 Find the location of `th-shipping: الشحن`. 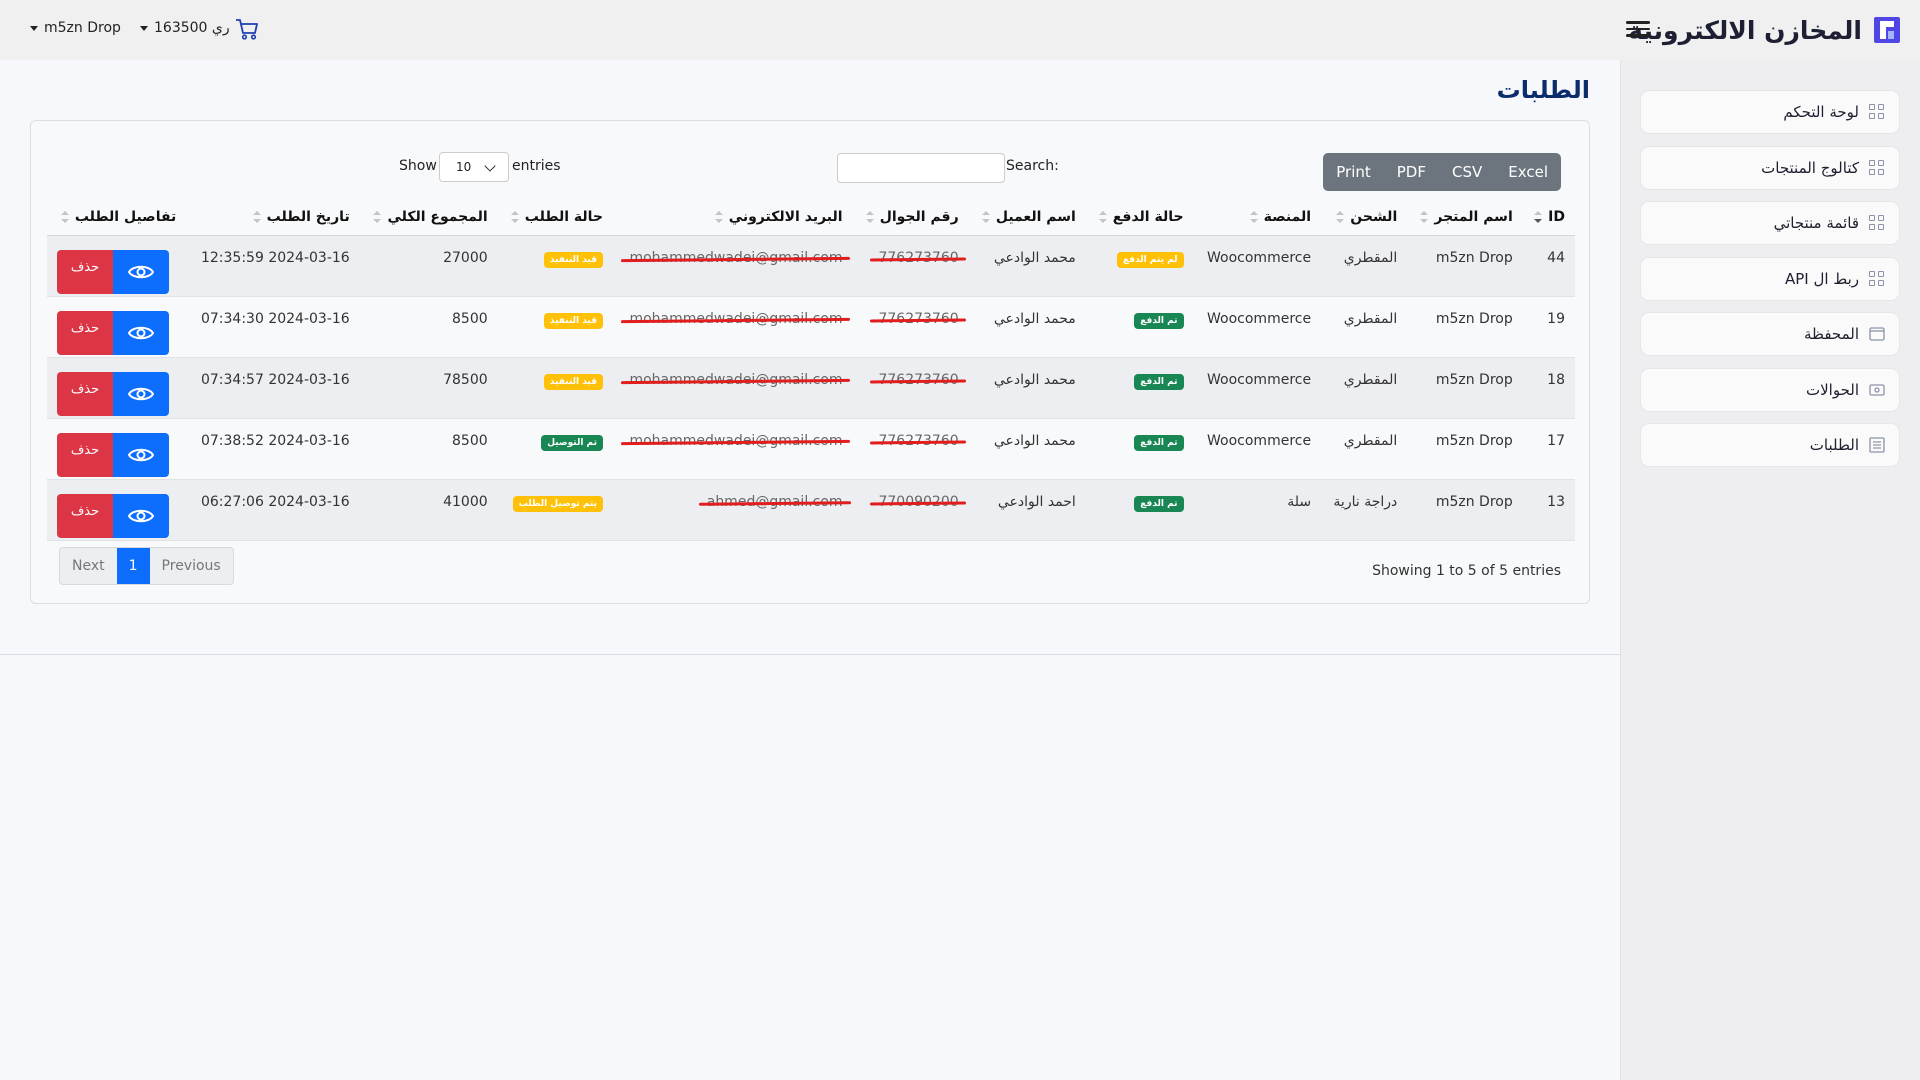

th-shipping: الشحن is located at coordinates (1364, 217).